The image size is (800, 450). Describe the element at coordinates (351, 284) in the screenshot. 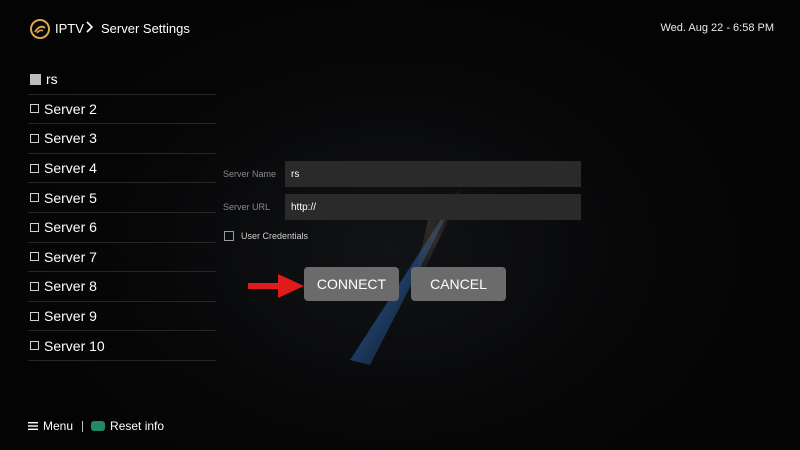

I see `connect-button: CONNECT` at that location.